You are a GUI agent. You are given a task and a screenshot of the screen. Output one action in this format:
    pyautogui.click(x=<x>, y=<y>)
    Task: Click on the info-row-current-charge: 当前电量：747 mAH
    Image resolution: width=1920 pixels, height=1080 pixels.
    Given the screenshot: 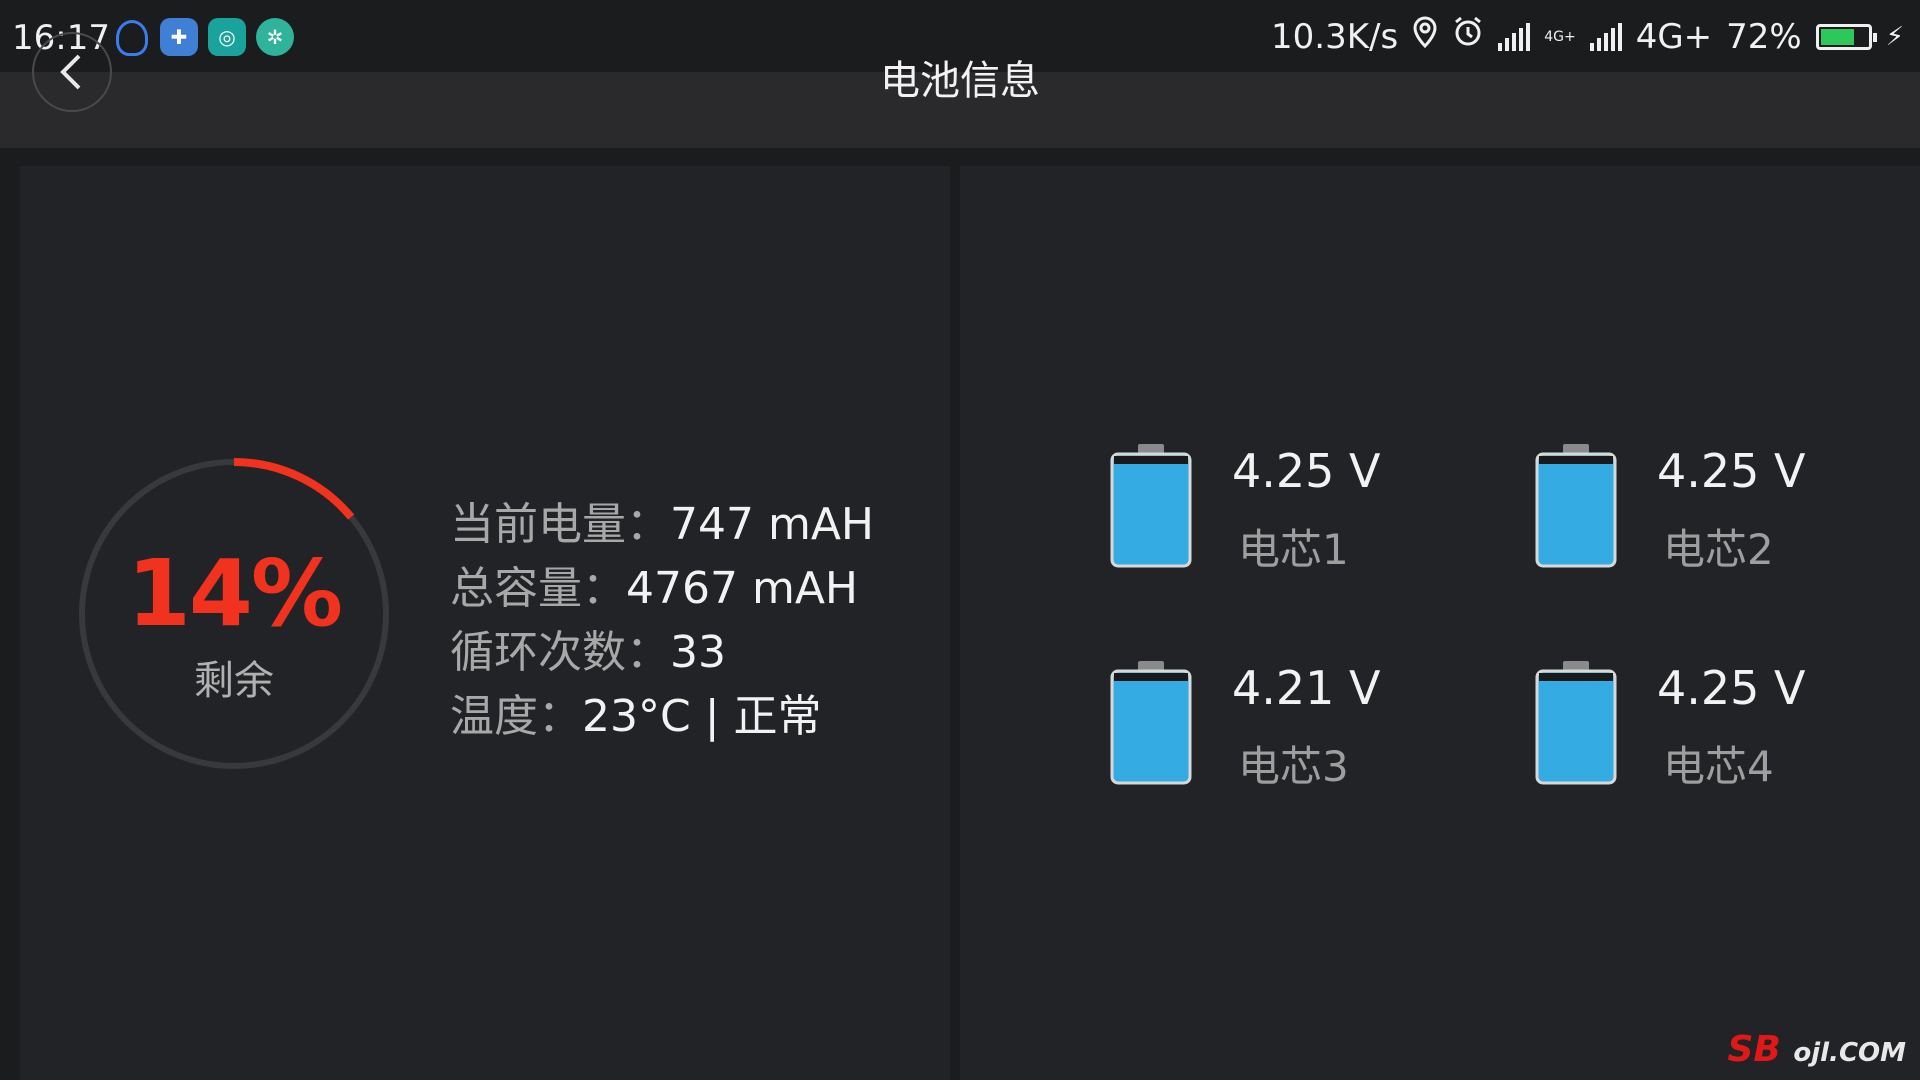 What is the action you would take?
    pyautogui.click(x=662, y=520)
    